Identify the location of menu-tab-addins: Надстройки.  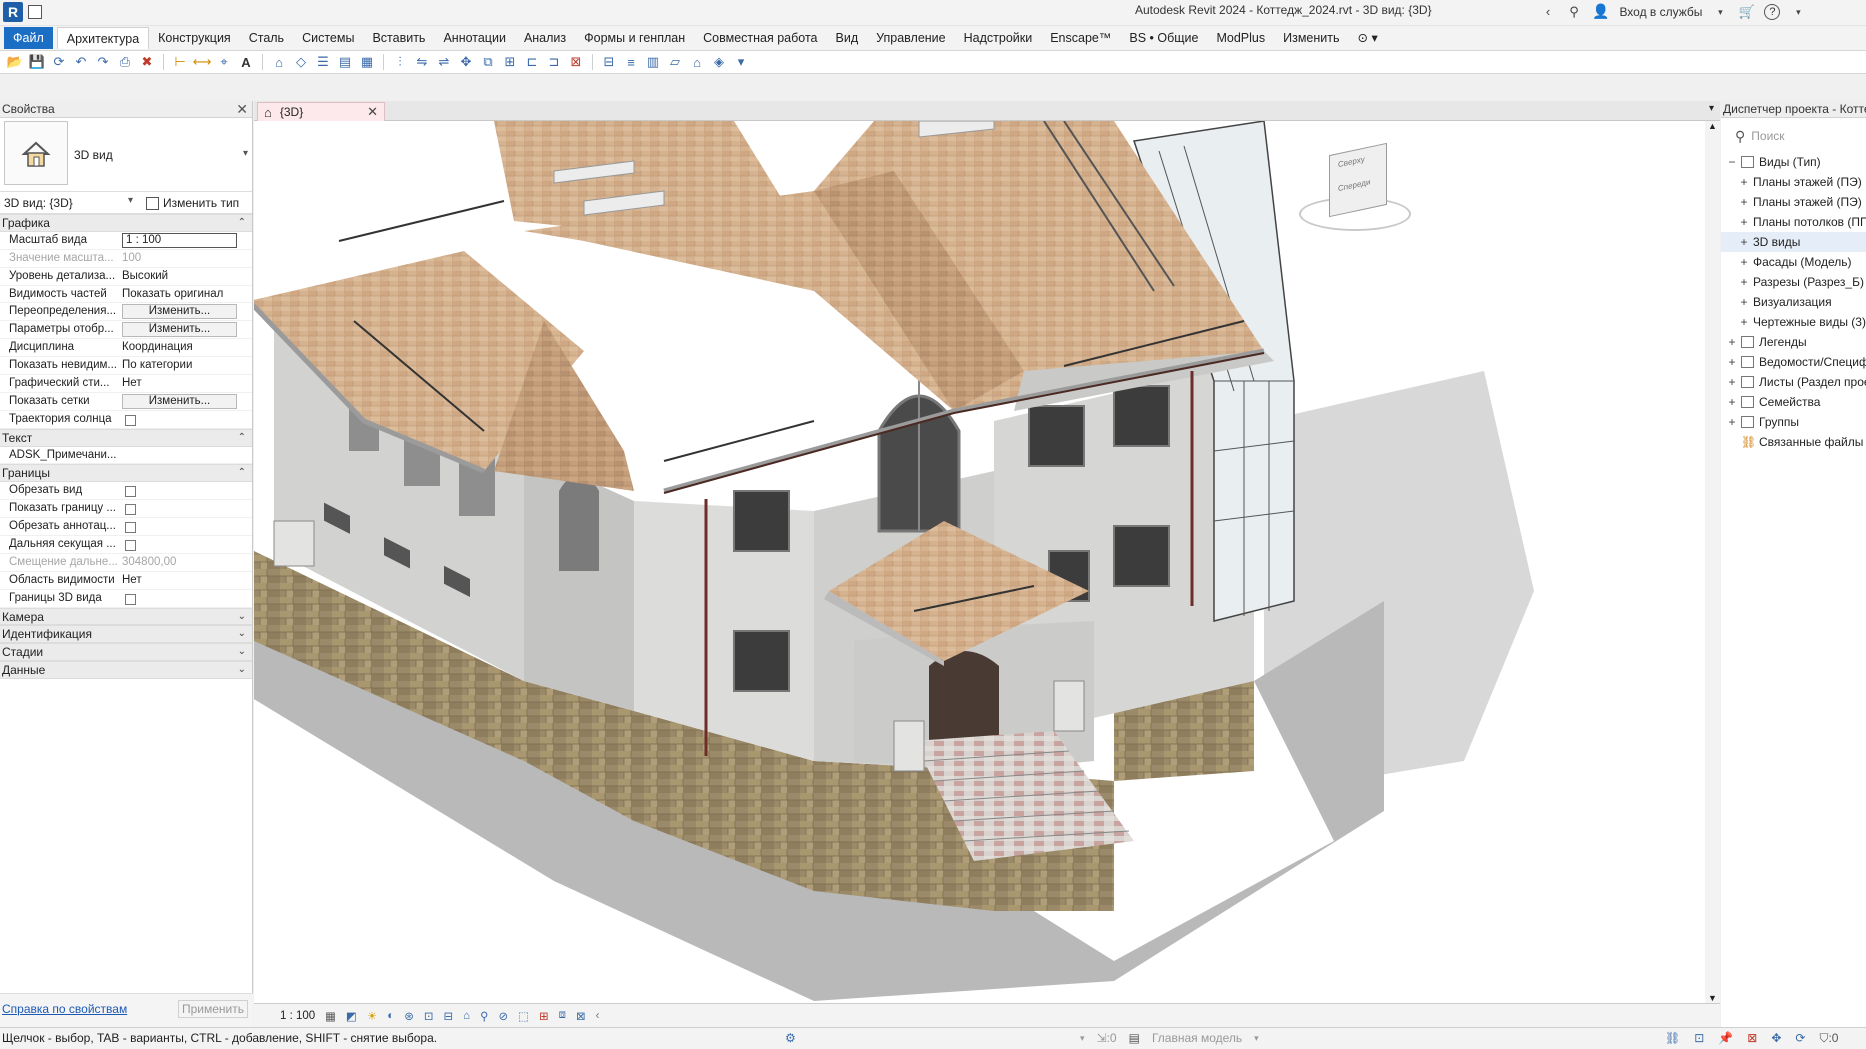
(998, 38).